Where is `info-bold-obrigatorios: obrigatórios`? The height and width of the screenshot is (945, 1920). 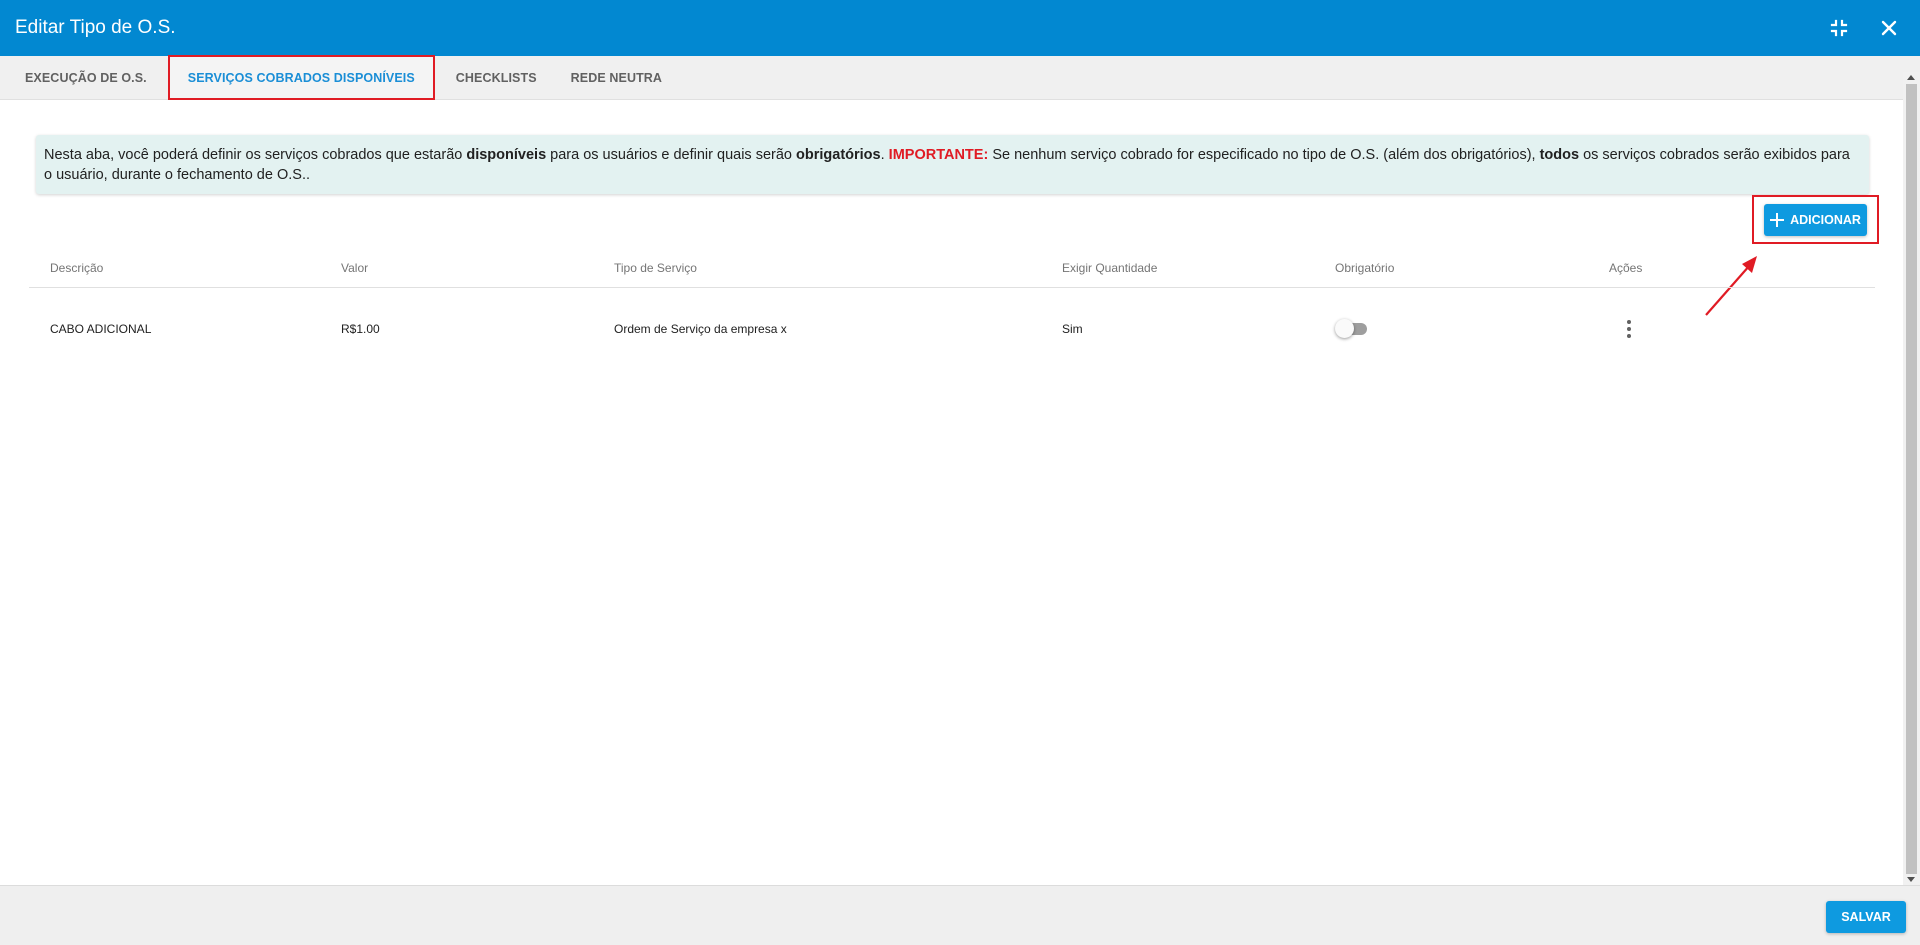 info-bold-obrigatorios: obrigatórios is located at coordinates (838, 155).